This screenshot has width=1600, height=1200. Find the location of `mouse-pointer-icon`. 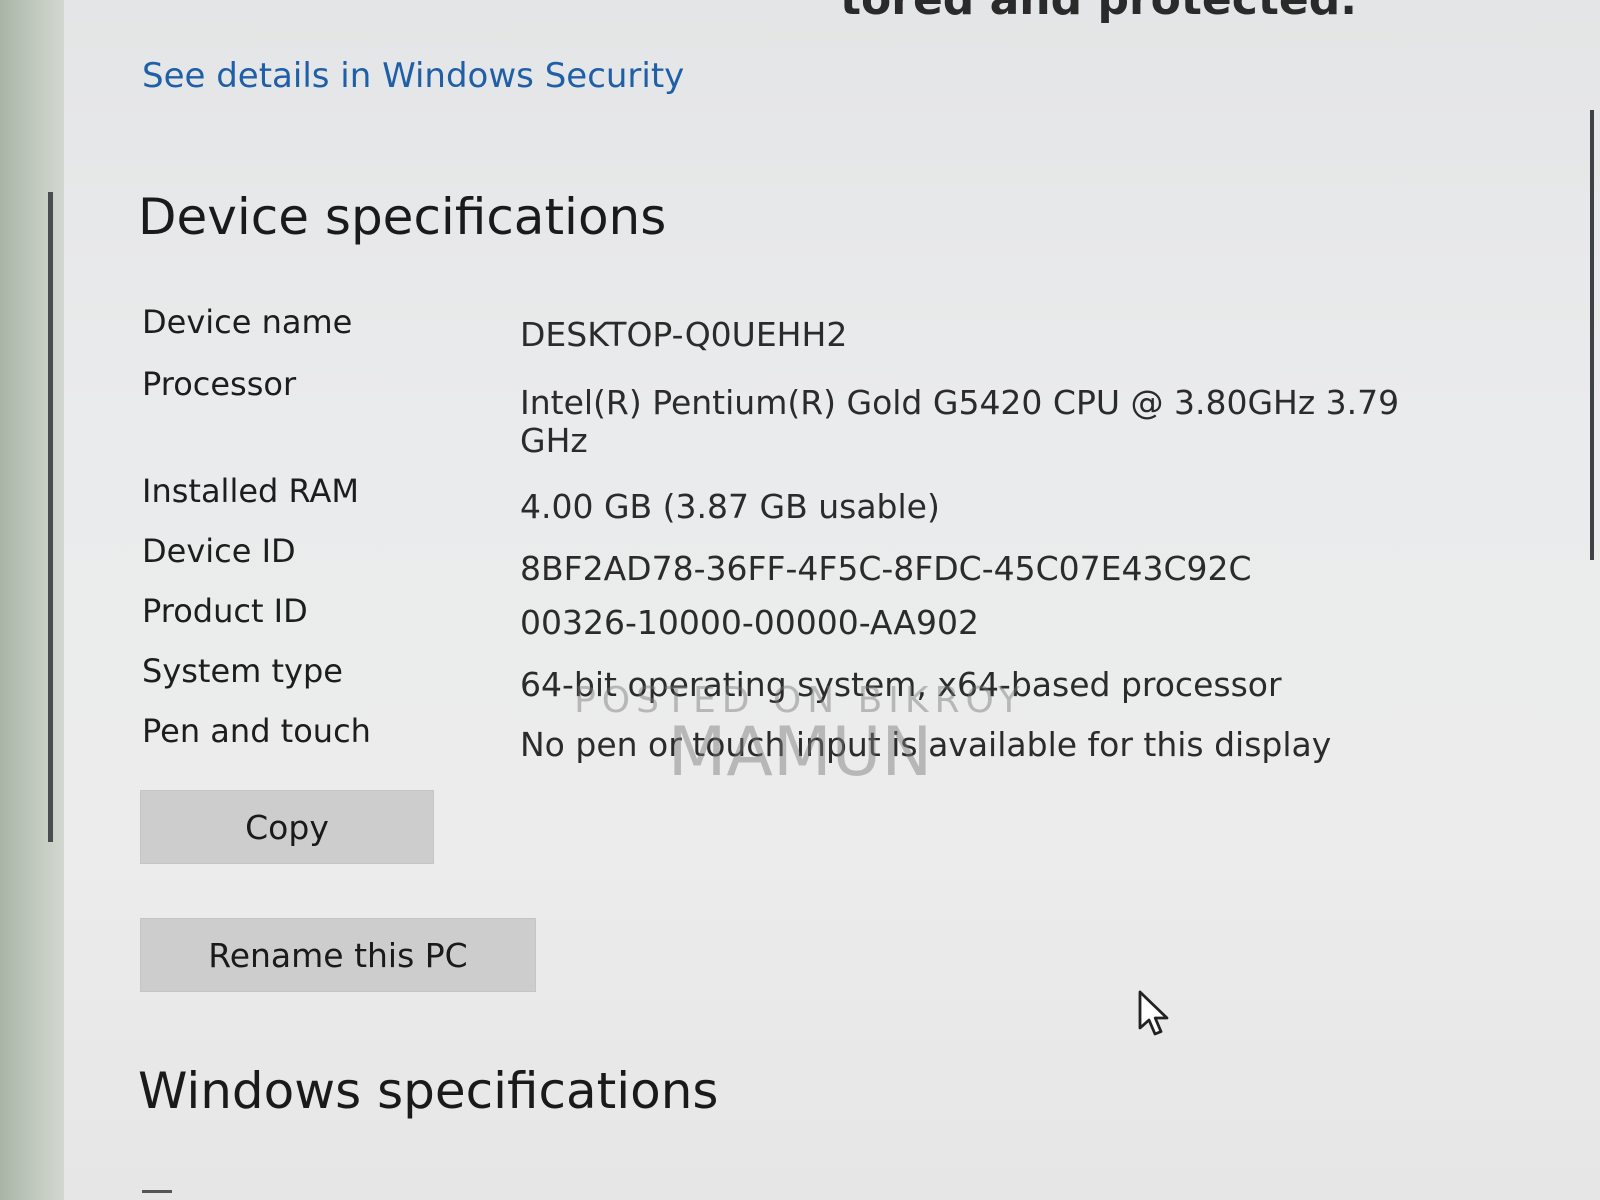

mouse-pointer-icon is located at coordinates (1153, 1013).